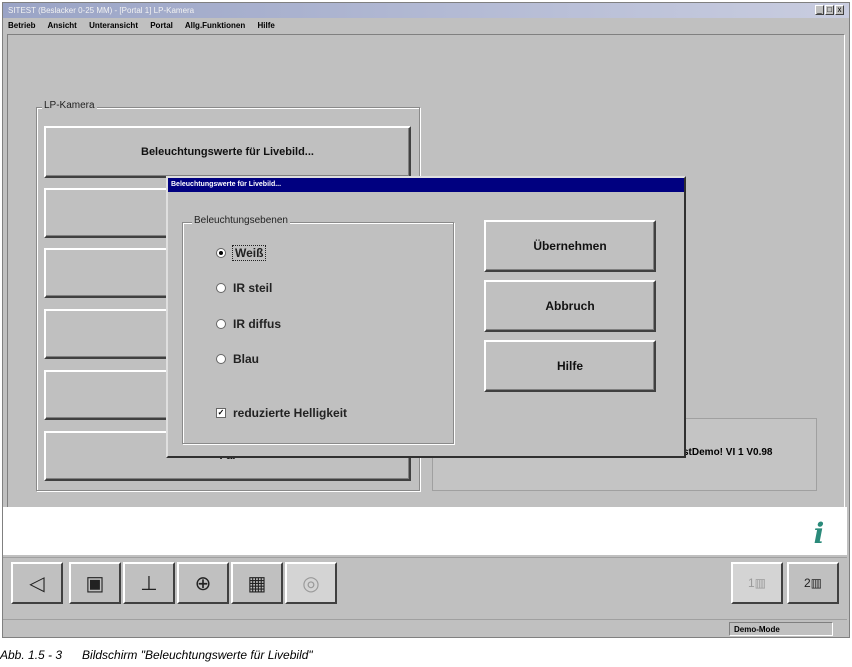 Image resolution: width=852 pixels, height=667 pixels. I want to click on radio-blue-indicator, so click(221, 359).